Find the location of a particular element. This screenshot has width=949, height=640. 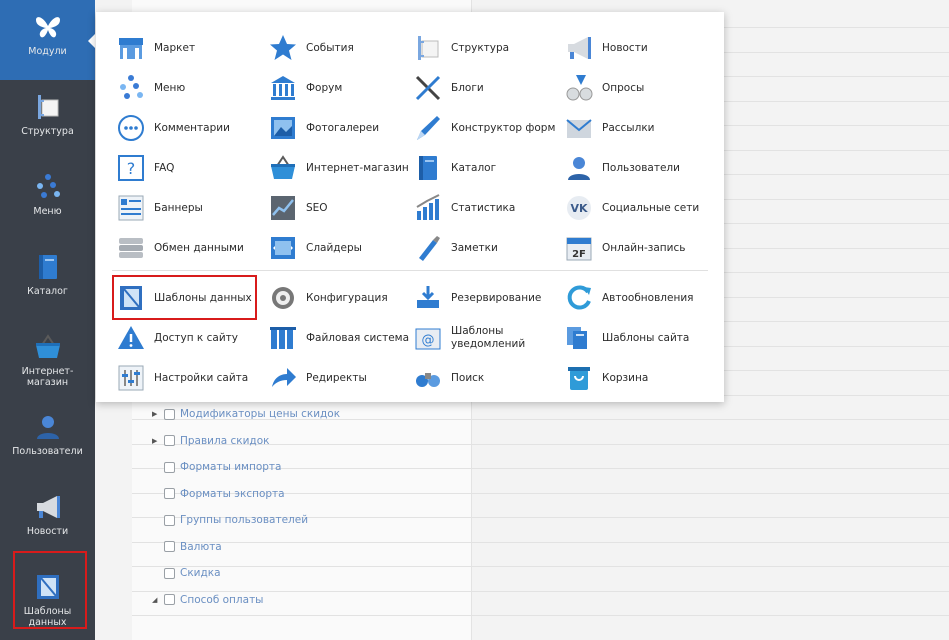

module-онлайн-запись: 2F Онлайн-запись is located at coordinates (639, 248).